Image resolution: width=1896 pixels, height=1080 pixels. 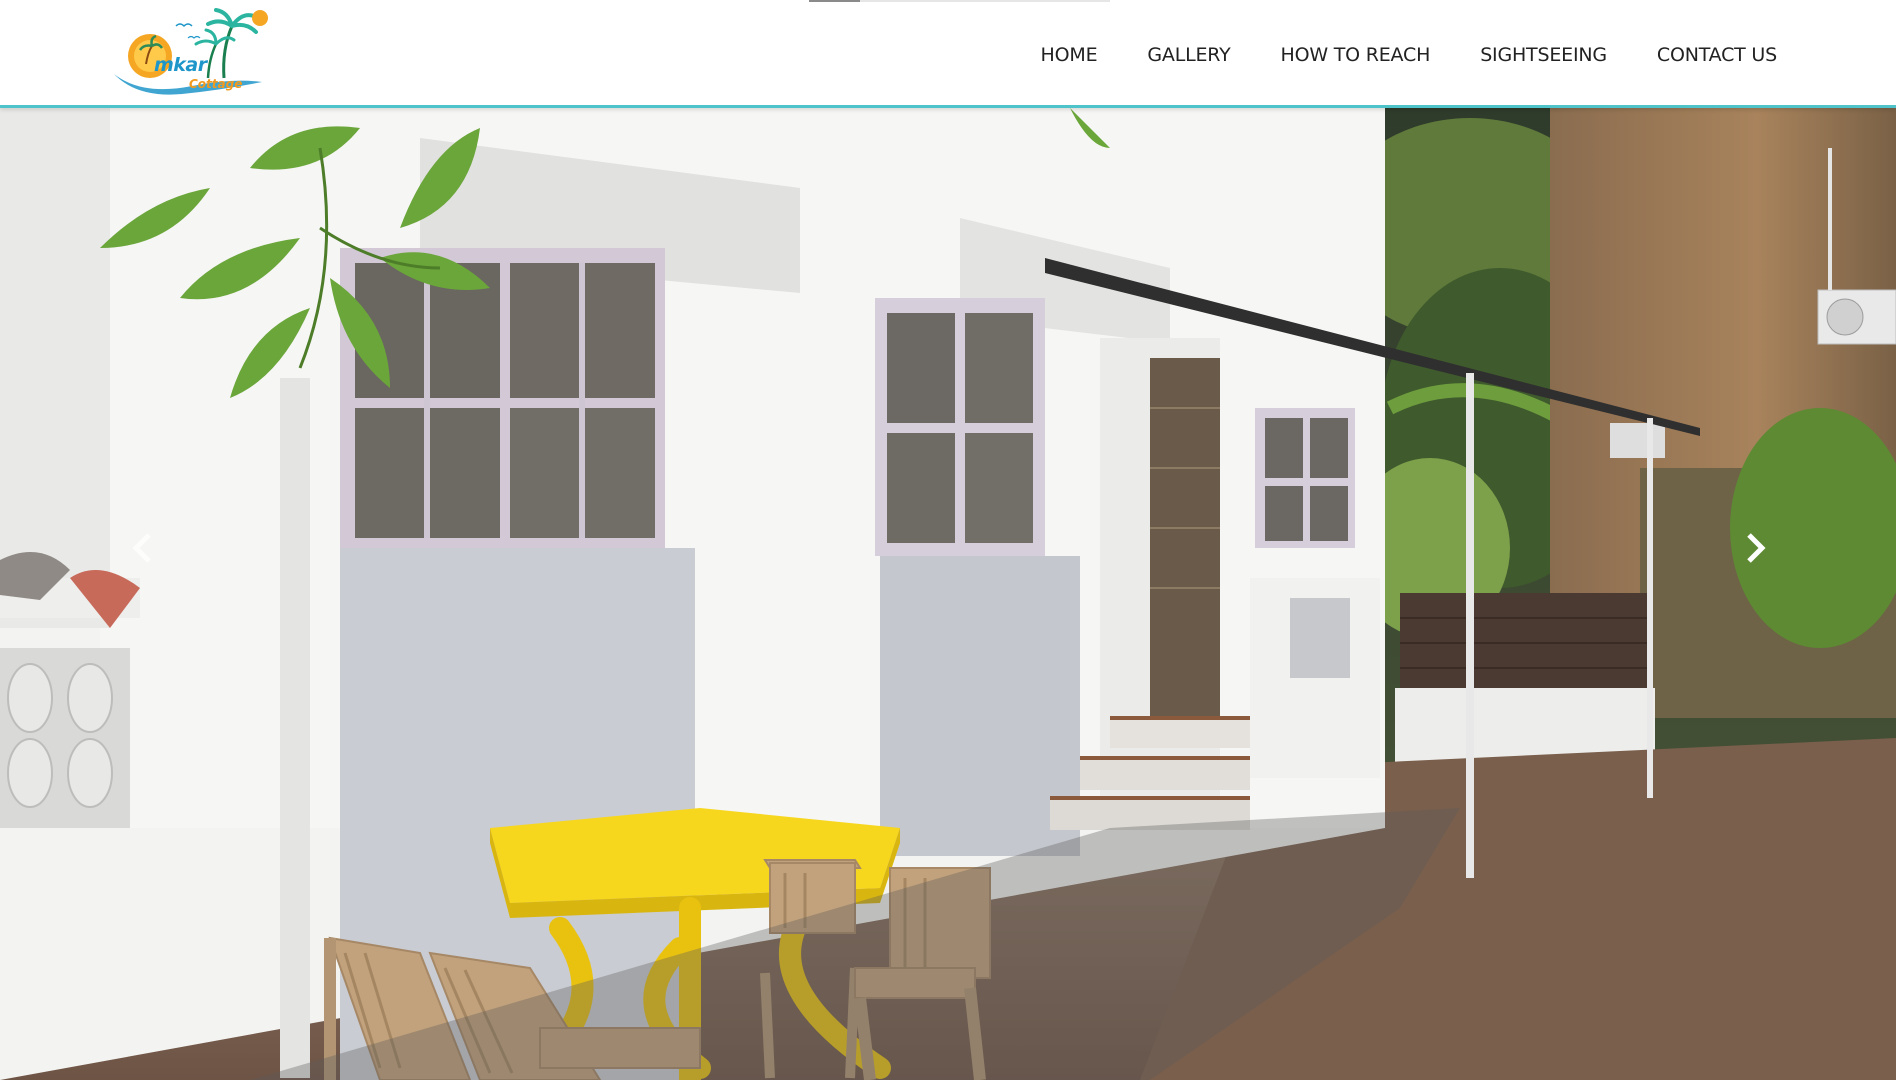 What do you see at coordinates (1717, 55) in the screenshot?
I see `nav-contact-us: CONTACT US` at bounding box center [1717, 55].